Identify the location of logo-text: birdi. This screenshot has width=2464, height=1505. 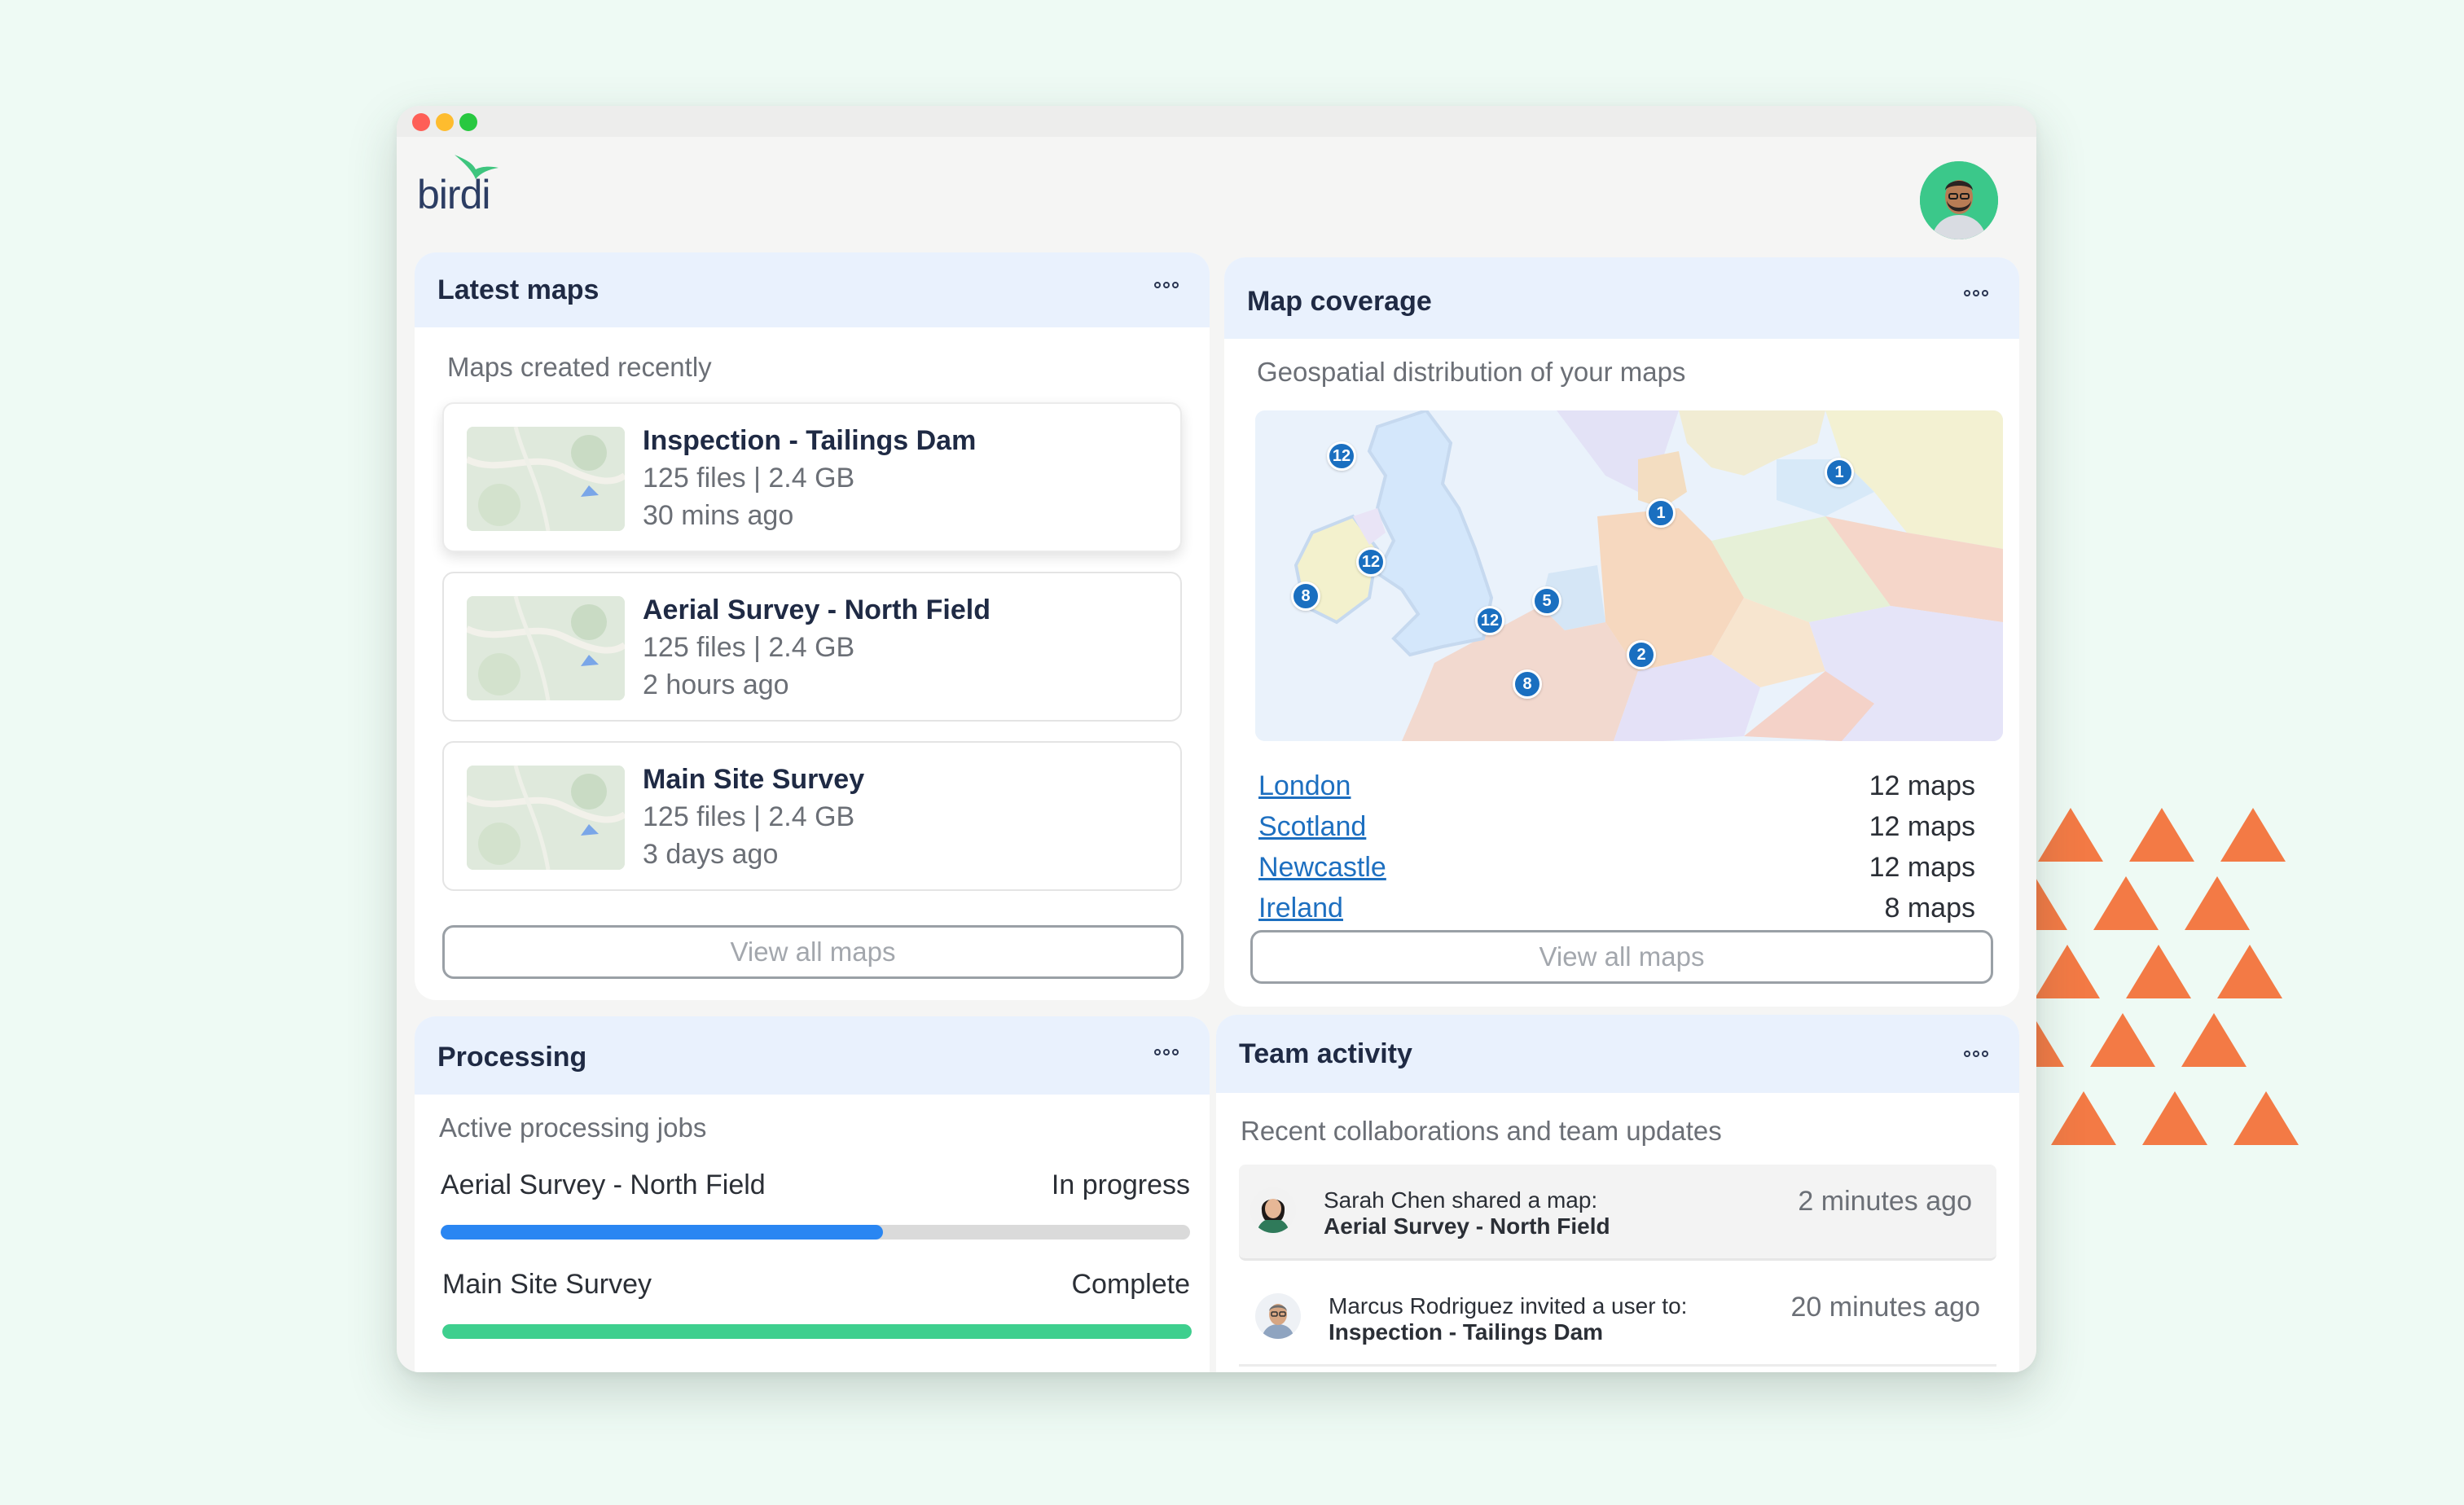
(453, 195).